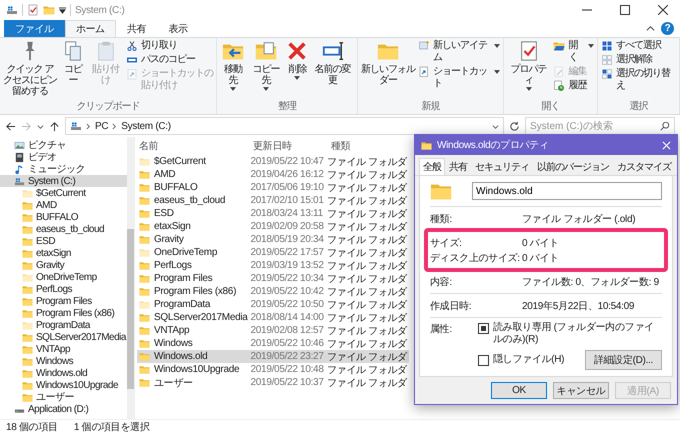 Image resolution: width=680 pixels, height=434 pixels. What do you see at coordinates (63, 301) in the screenshot?
I see `tree-item: Program Files` at bounding box center [63, 301].